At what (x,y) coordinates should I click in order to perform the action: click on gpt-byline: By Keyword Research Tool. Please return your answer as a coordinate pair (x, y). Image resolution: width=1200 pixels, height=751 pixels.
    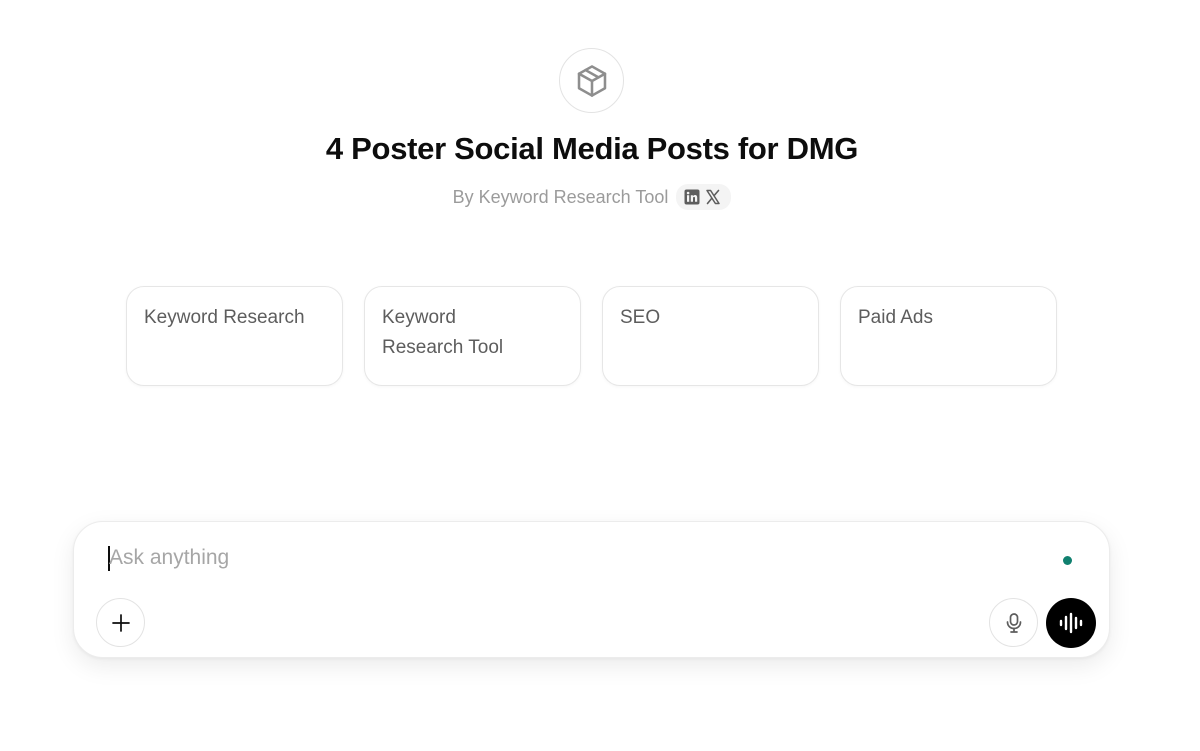
    Looking at the image, I should click on (592, 197).